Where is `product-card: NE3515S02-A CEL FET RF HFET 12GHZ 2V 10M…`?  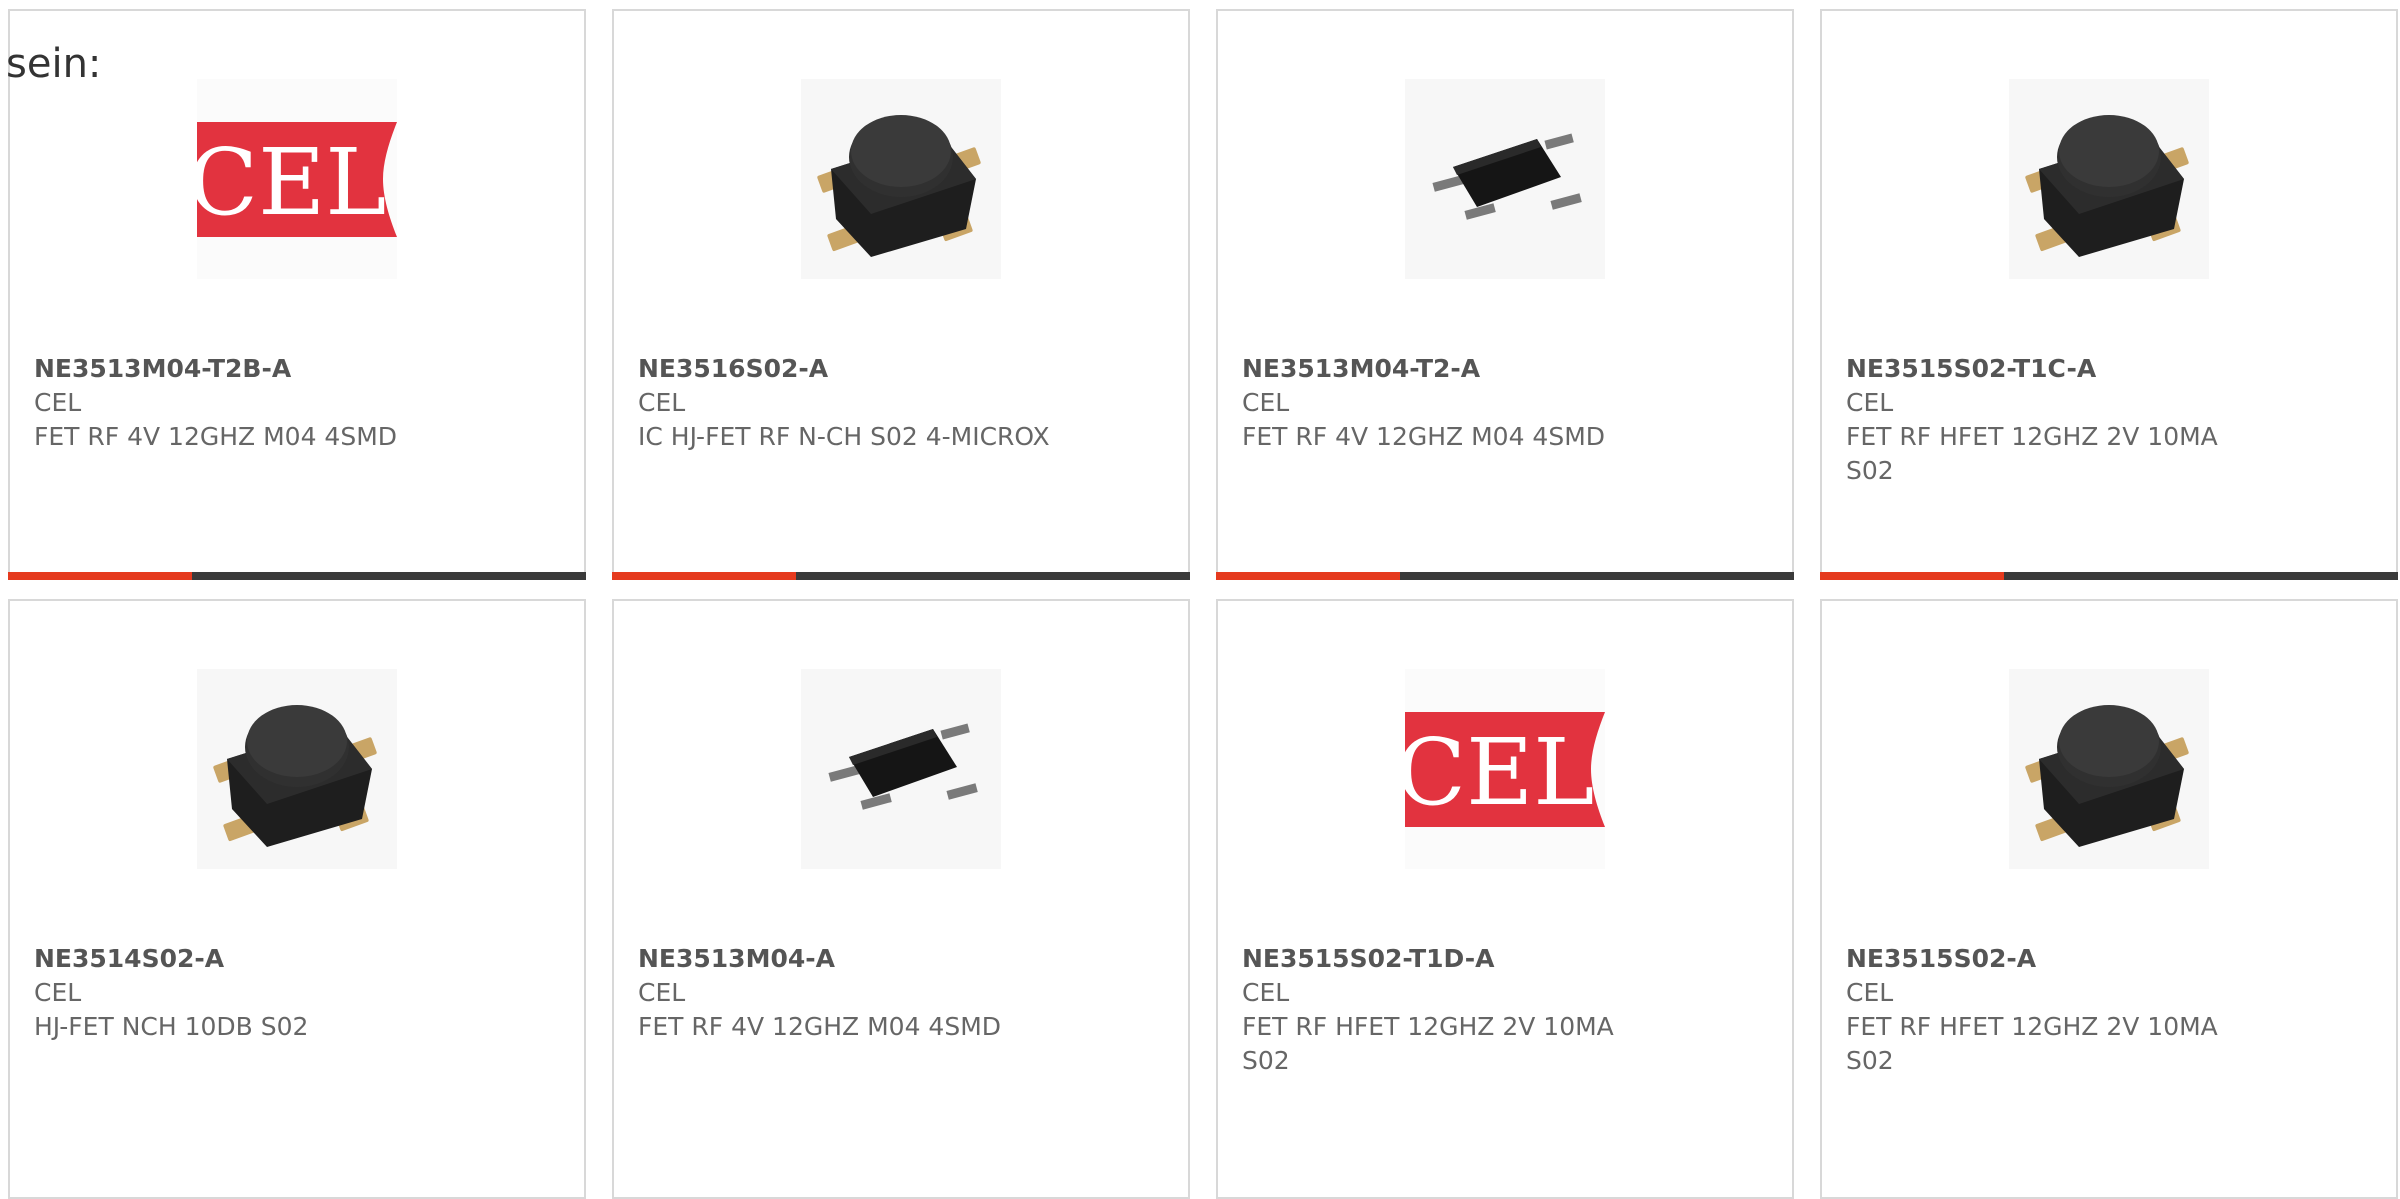
product-card: NE3515S02-A CEL FET RF HFET 12GHZ 2V 10M… is located at coordinates (2109, 899).